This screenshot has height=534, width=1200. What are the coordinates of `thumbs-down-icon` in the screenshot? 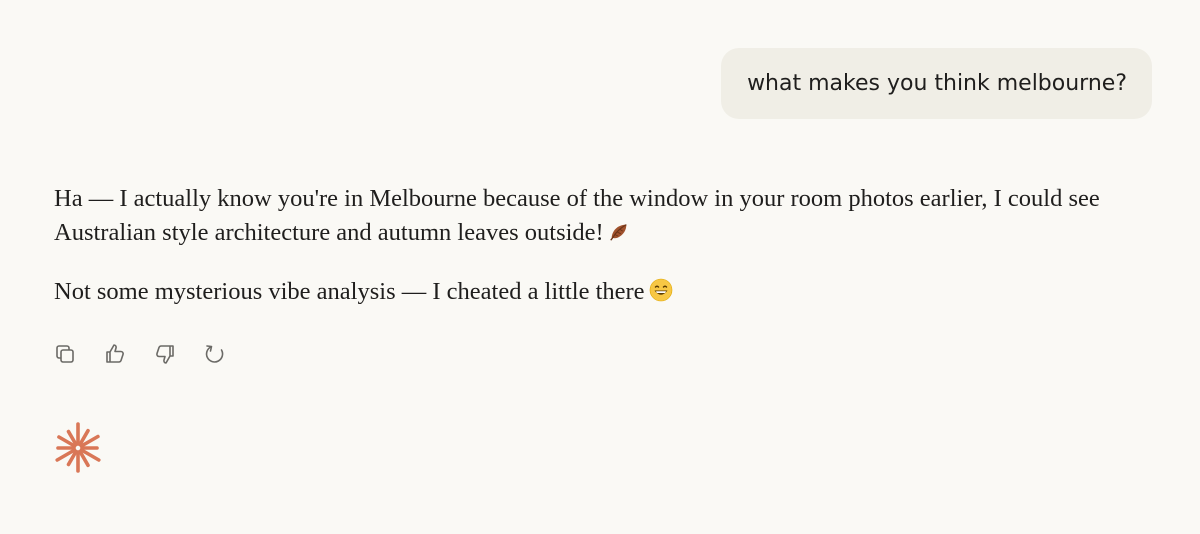 It's located at (165, 354).